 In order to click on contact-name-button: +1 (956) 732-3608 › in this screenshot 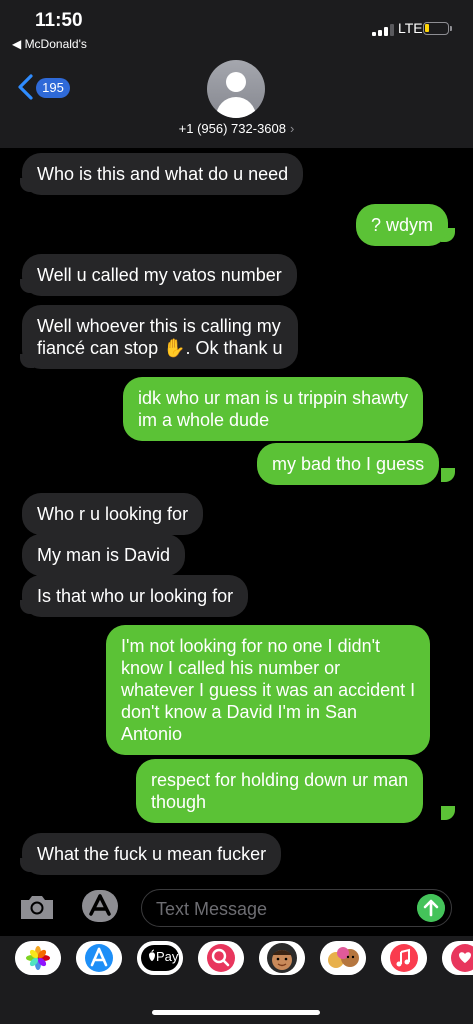, I will do `click(236, 128)`.